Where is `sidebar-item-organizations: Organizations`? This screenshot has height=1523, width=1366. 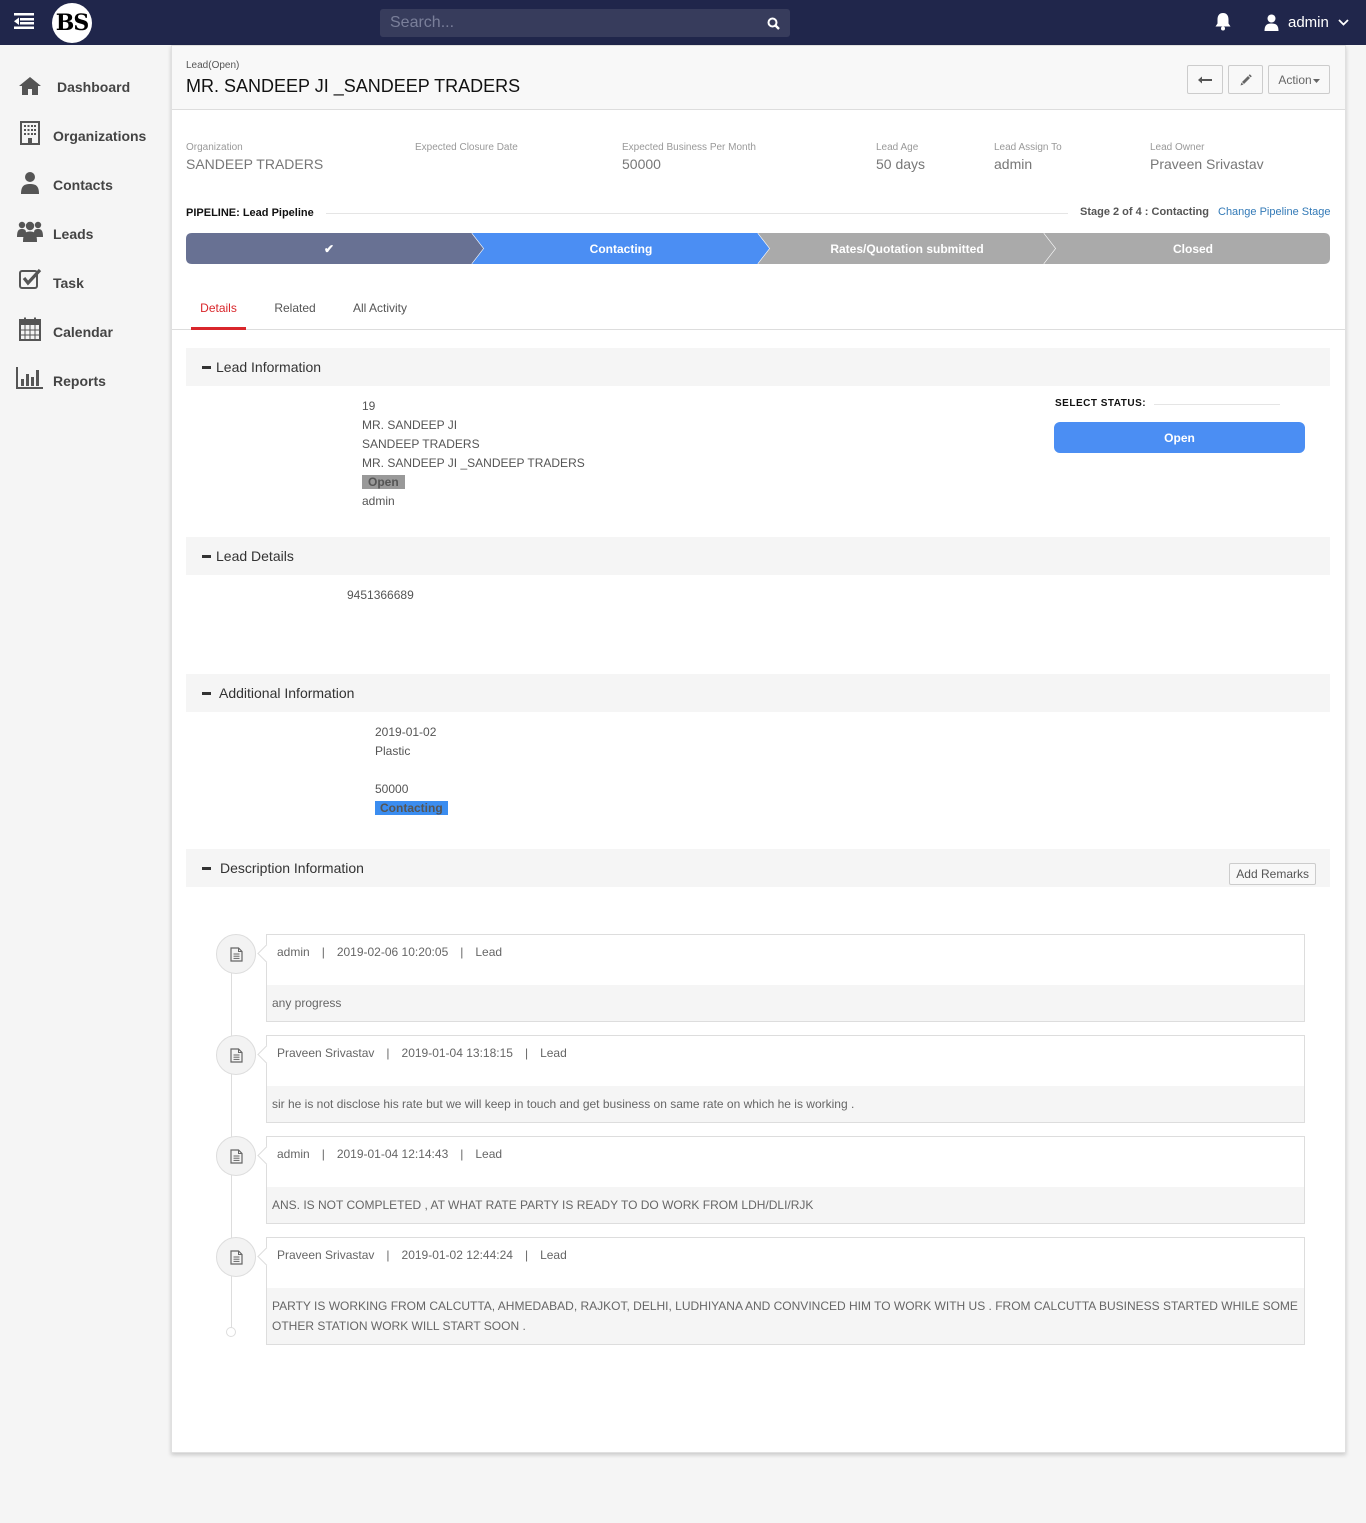
sidebar-item-organizations: Organizations is located at coordinates (85, 136).